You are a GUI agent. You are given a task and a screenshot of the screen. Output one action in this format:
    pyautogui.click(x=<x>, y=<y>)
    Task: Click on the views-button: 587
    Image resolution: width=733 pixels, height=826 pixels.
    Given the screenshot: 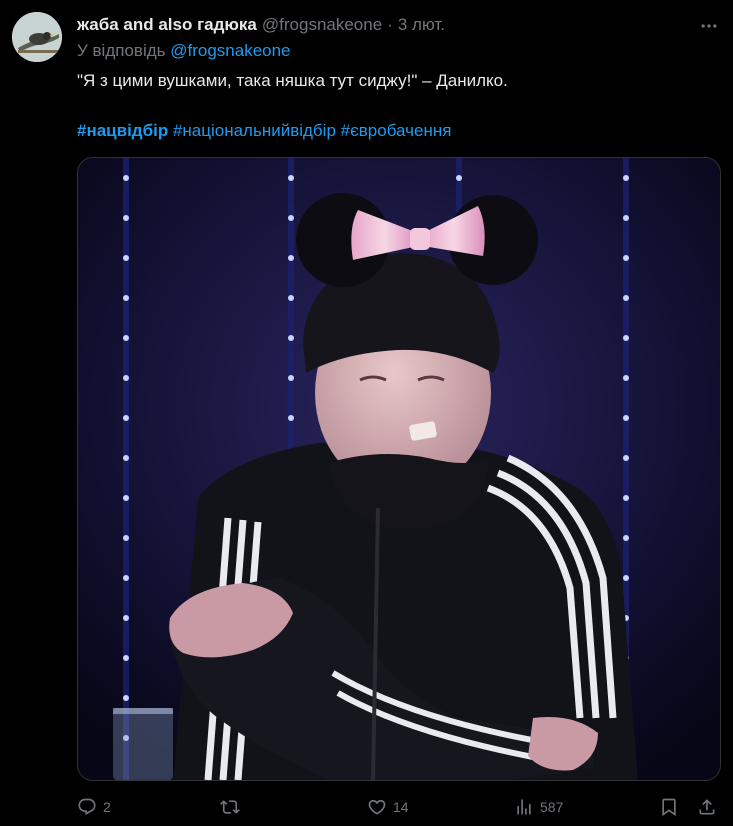 What is the action you would take?
    pyautogui.click(x=538, y=807)
    